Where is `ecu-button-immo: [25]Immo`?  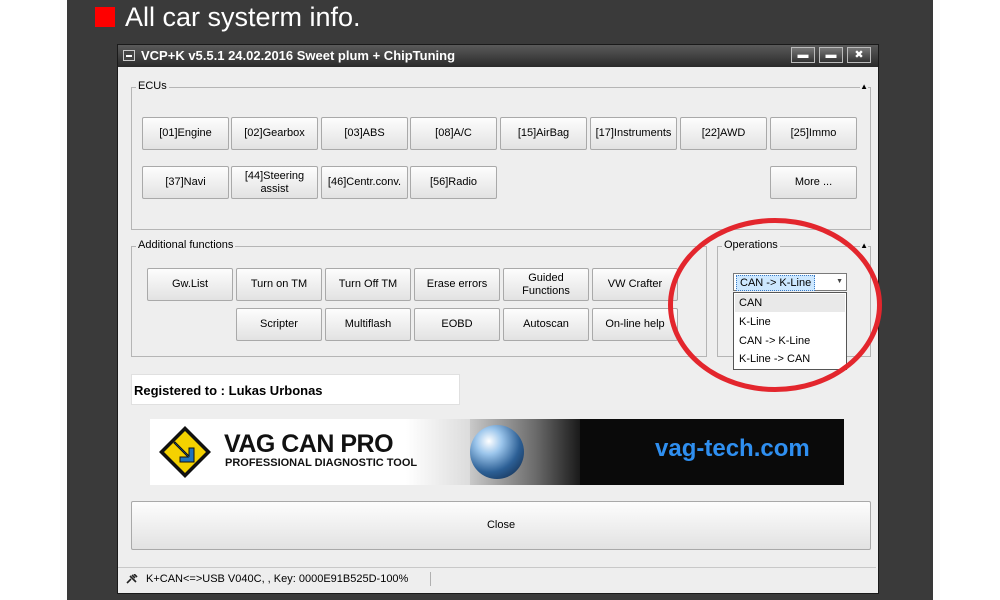
ecu-button-immo: [25]Immo is located at coordinates (813, 133).